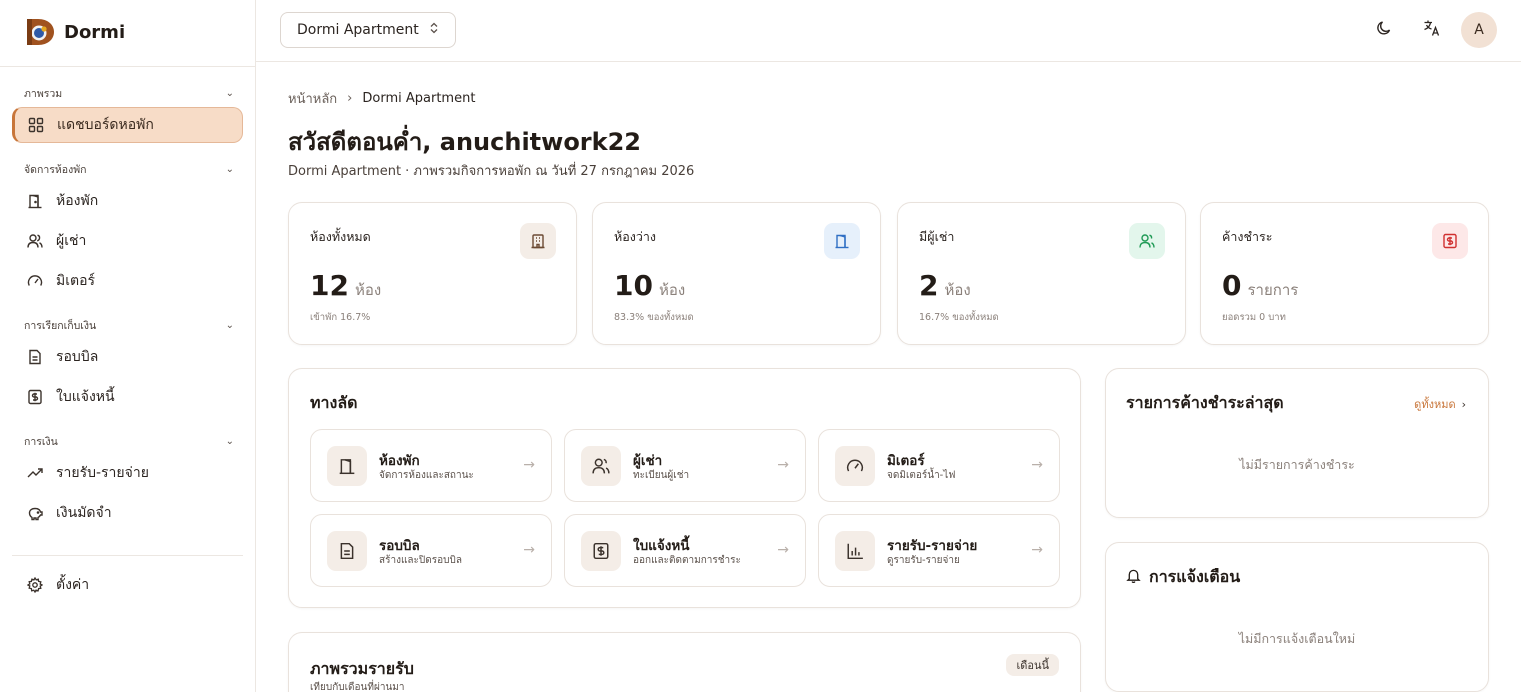 The height and width of the screenshot is (692, 1521). I want to click on sidebar-item-dashboard: แดชบอร์ดหอพัก, so click(127, 125).